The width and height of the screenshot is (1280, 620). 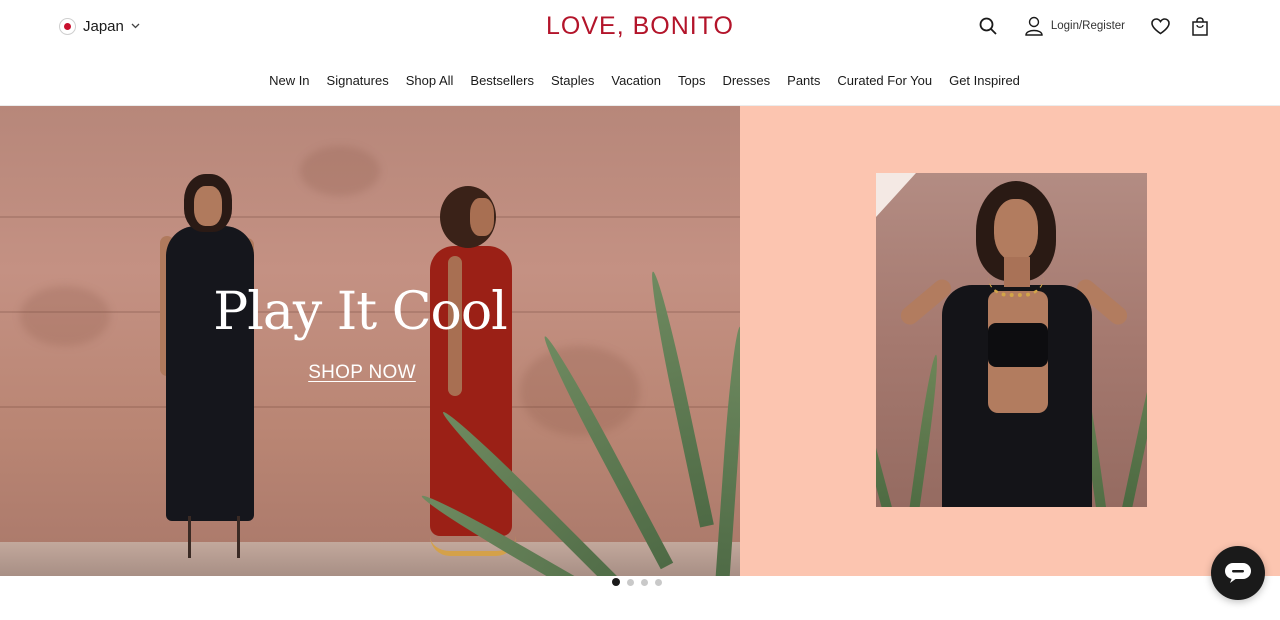 I want to click on model-bralette, so click(x=1018, y=345).